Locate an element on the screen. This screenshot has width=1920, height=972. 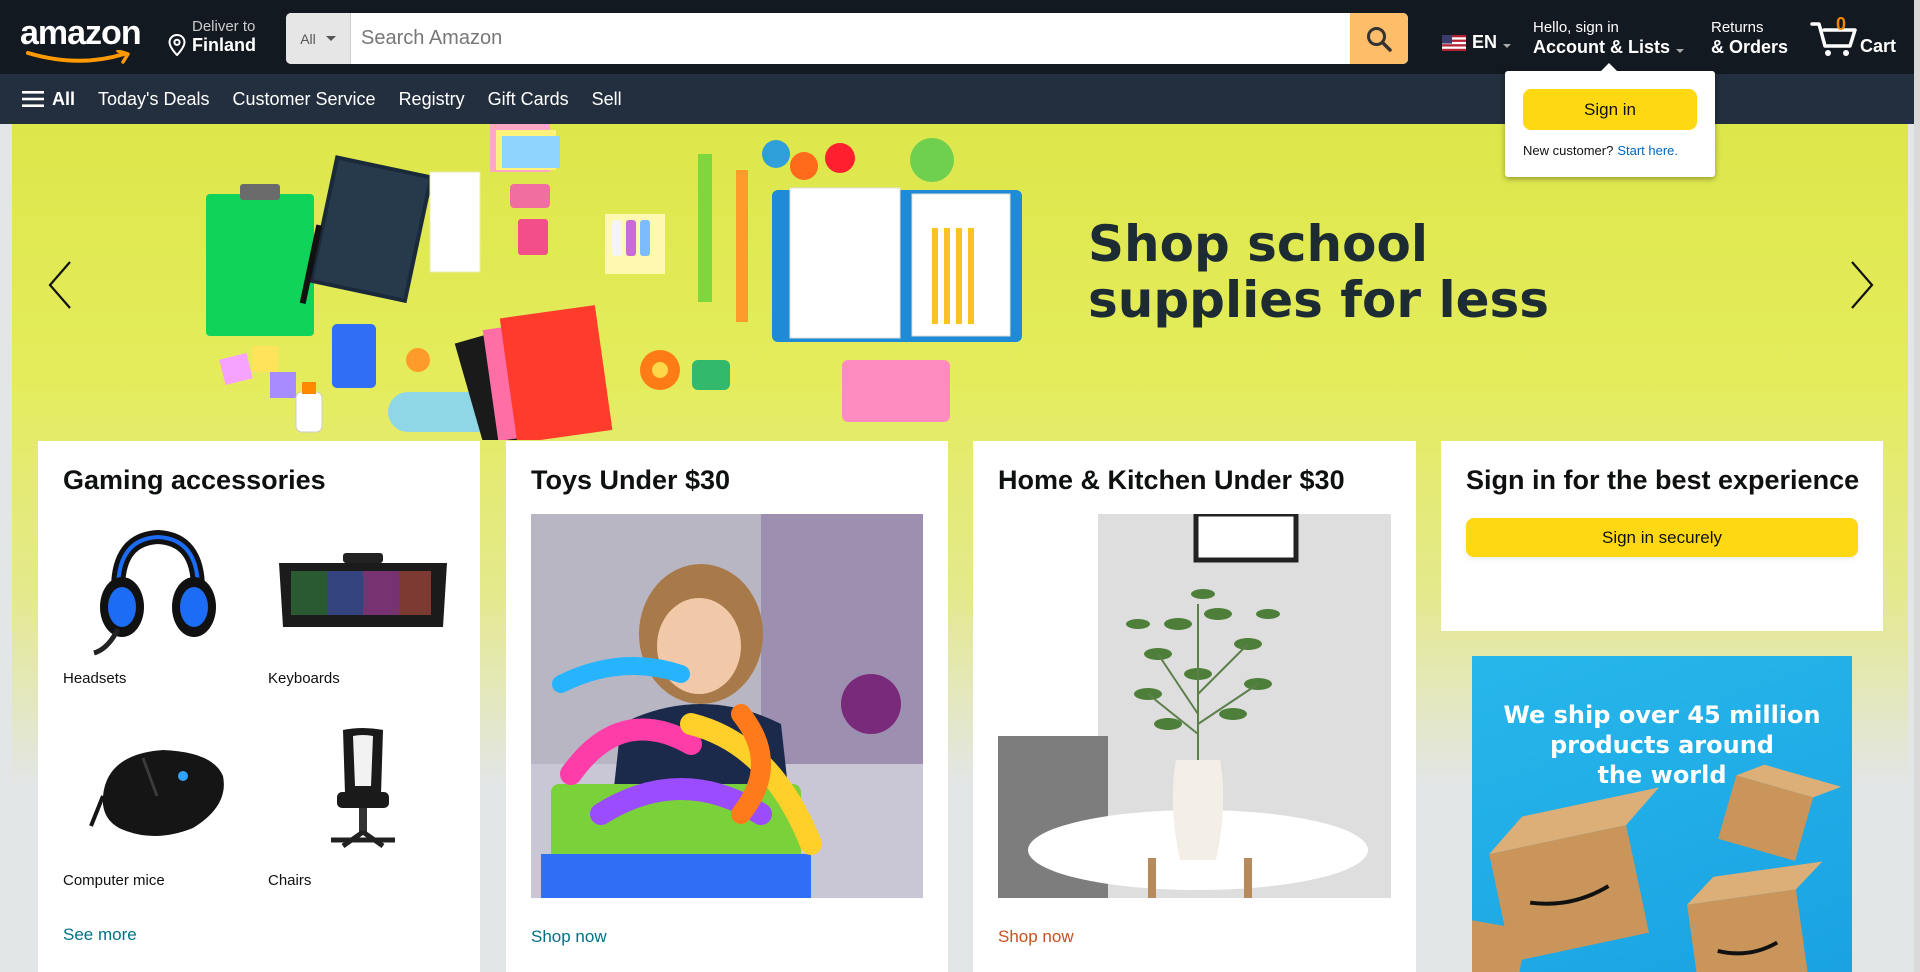
search-button is located at coordinates (1379, 38).